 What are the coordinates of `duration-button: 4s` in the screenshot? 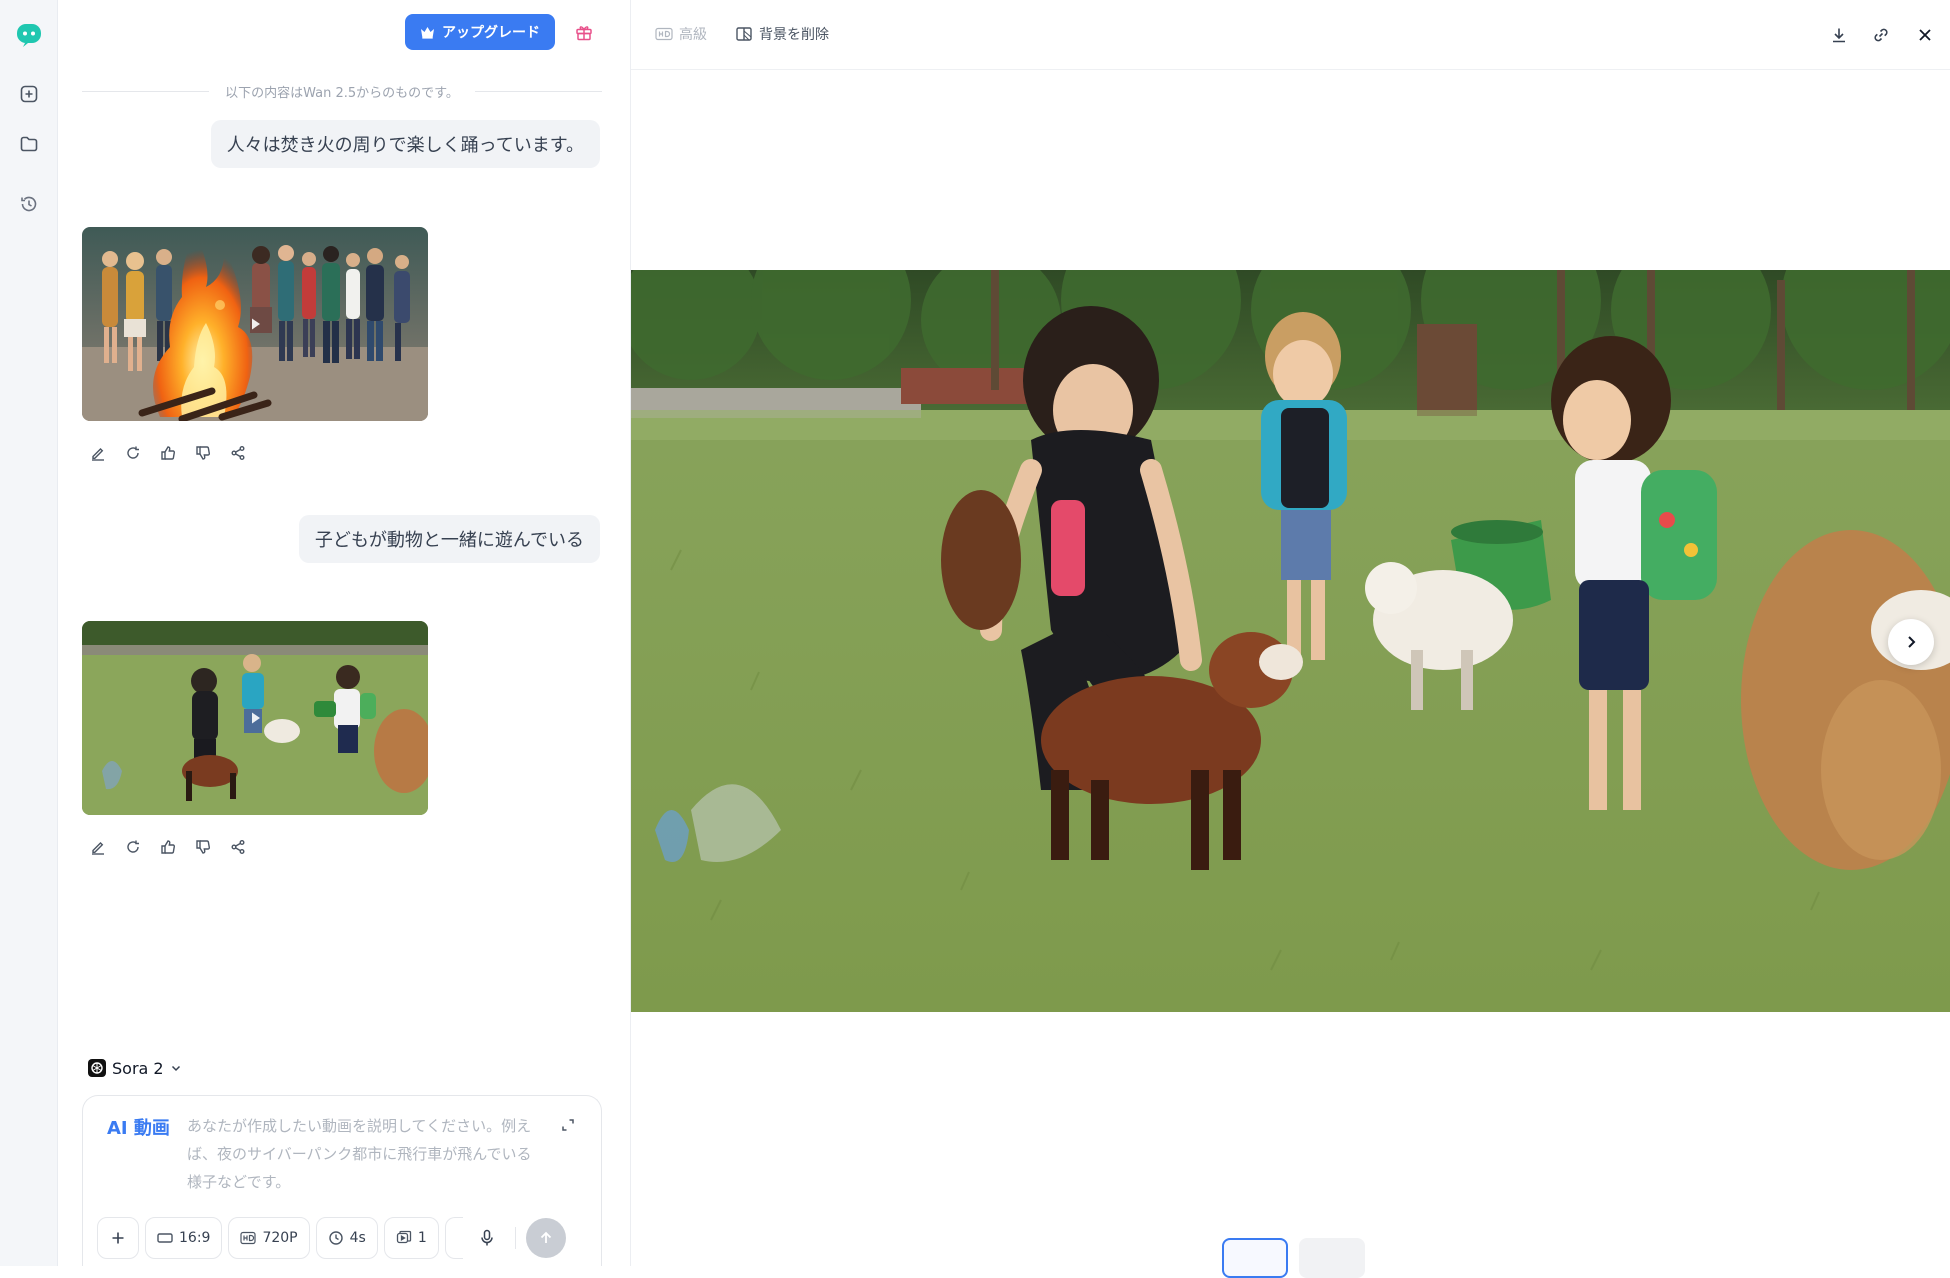 It's located at (346, 1238).